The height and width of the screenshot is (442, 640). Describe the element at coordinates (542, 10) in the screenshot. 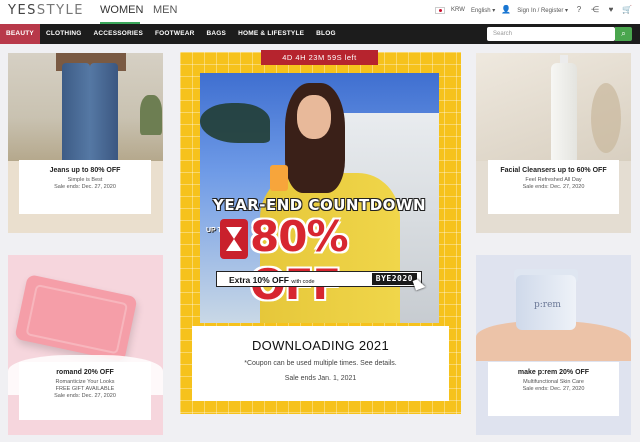

I see `sign-in-link: Sign In / Register ▾` at that location.